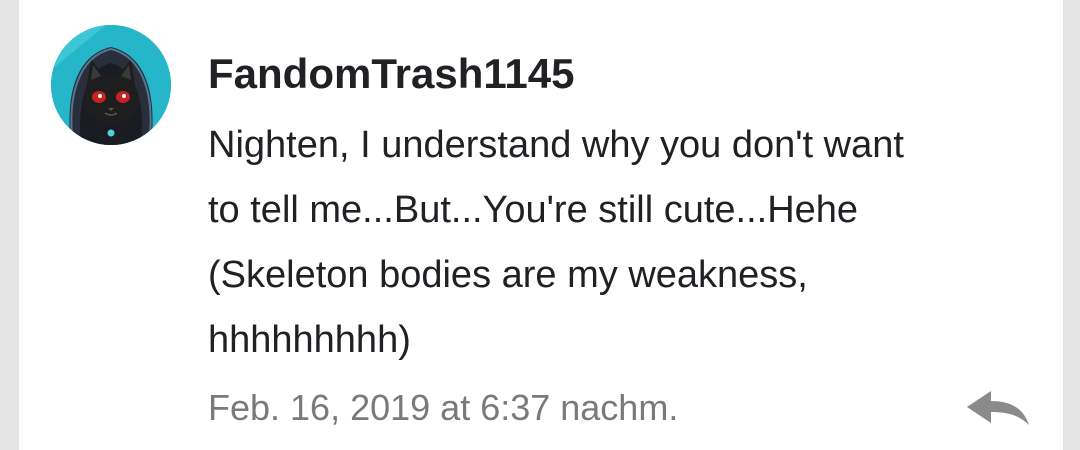 The width and height of the screenshot is (1080, 450). Describe the element at coordinates (391, 74) in the screenshot. I see `username: FandomTrash1145` at that location.